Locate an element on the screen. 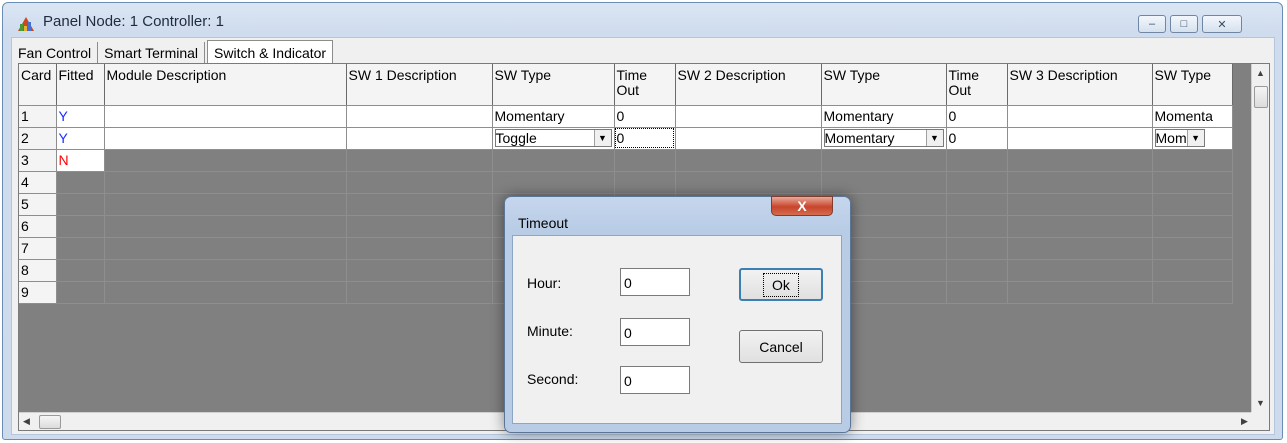 This screenshot has height=443, width=1287. sw2-type-cell: Momentary is located at coordinates (884, 116).